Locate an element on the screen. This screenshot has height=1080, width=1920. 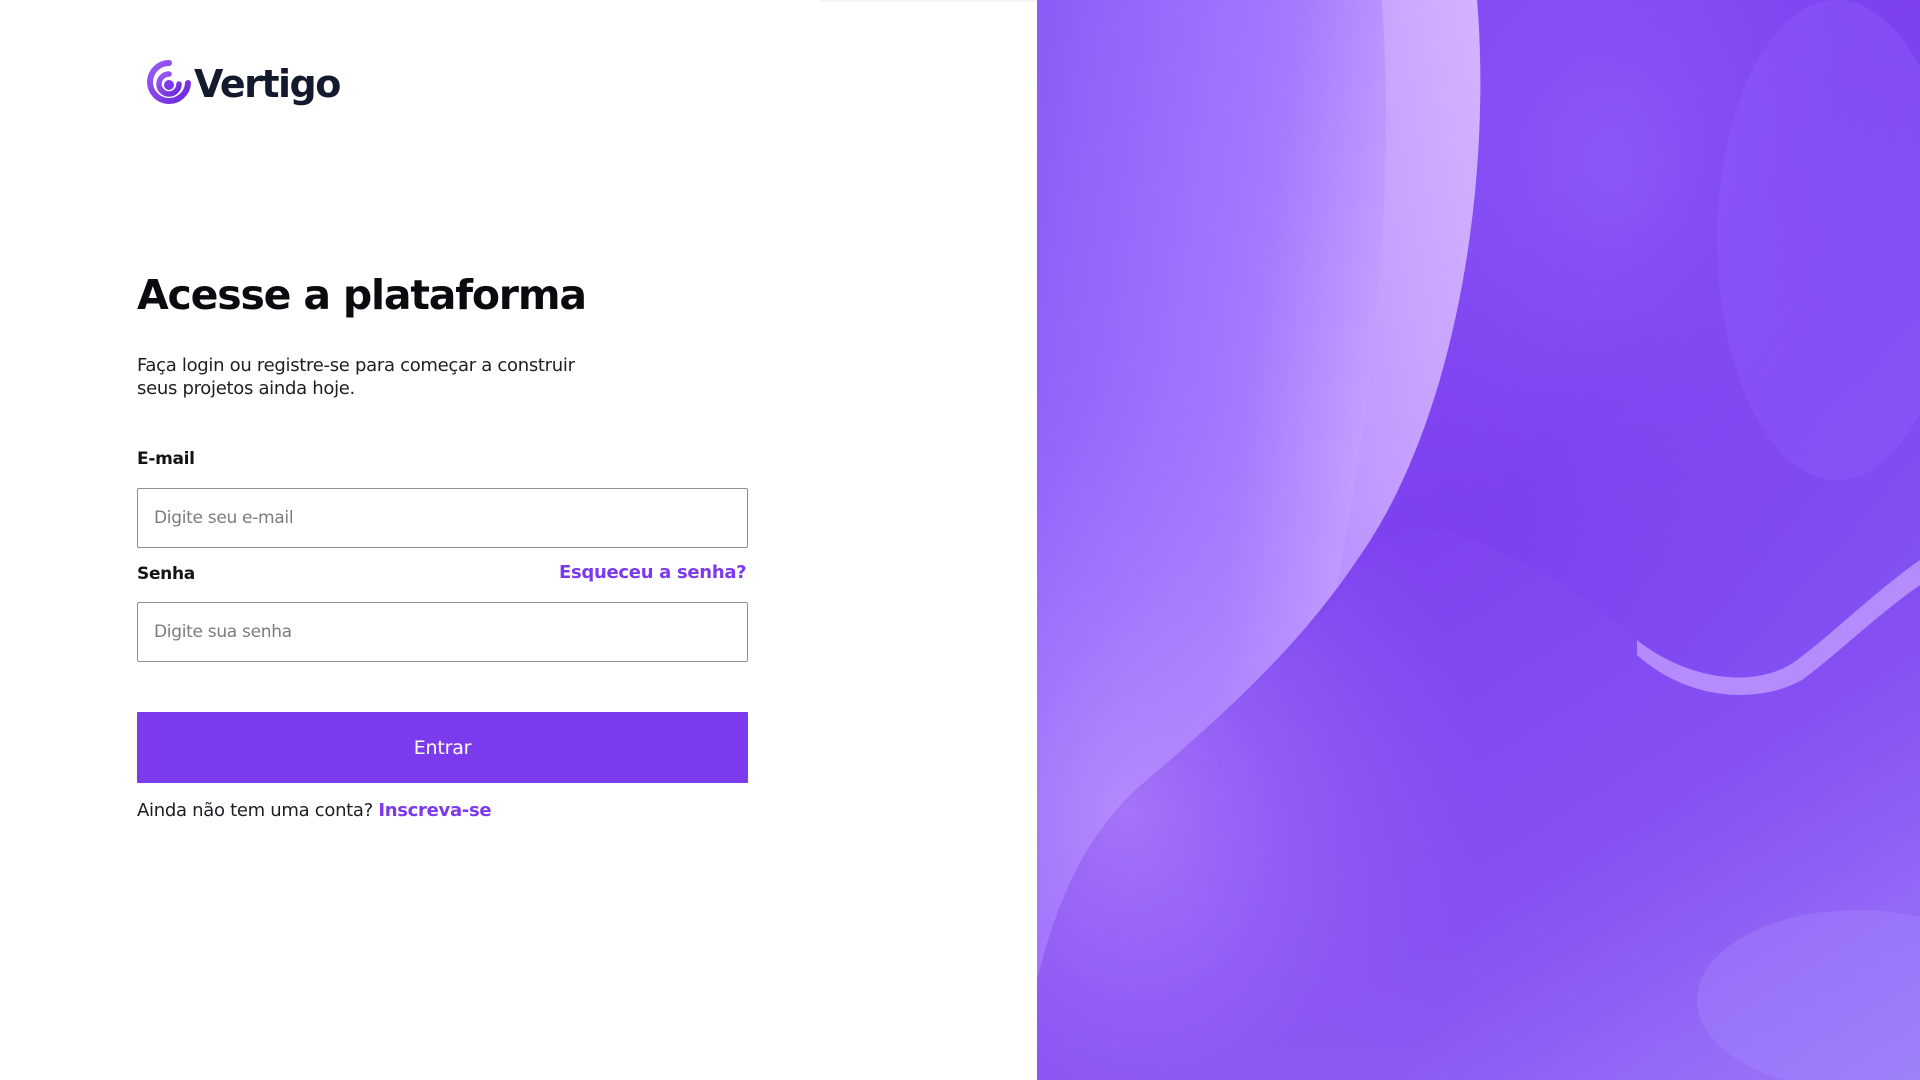
email-field is located at coordinates (442, 518).